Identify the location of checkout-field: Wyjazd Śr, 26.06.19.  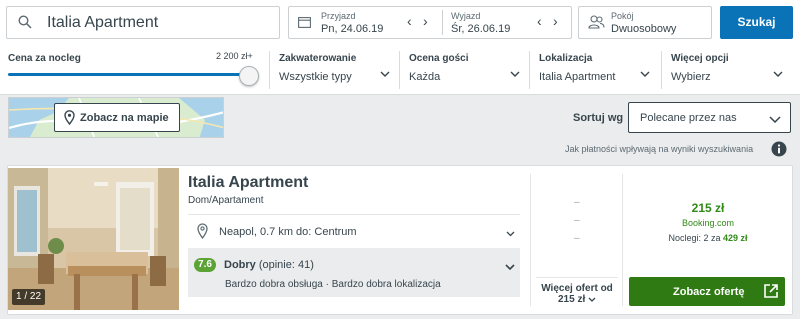
(480, 23).